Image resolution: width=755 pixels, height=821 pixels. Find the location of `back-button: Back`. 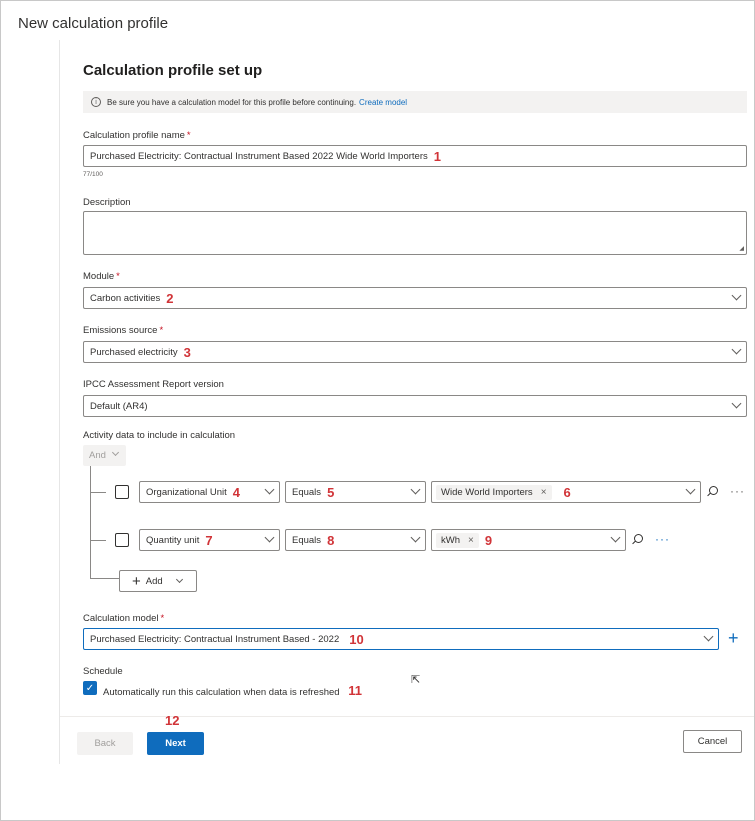

back-button: Back is located at coordinates (105, 743).